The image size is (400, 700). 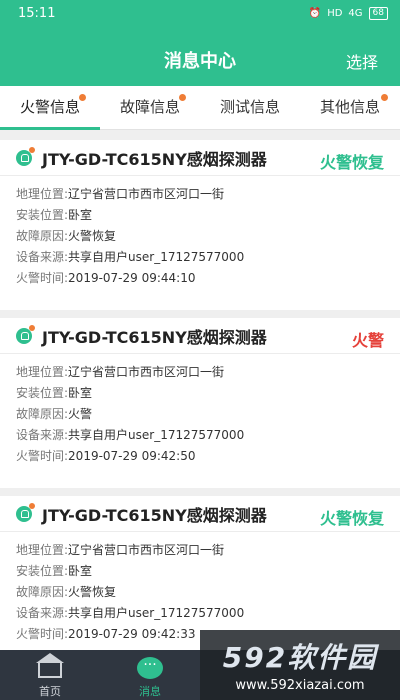 I want to click on tab-test: 测试信息, so click(x=250, y=107).